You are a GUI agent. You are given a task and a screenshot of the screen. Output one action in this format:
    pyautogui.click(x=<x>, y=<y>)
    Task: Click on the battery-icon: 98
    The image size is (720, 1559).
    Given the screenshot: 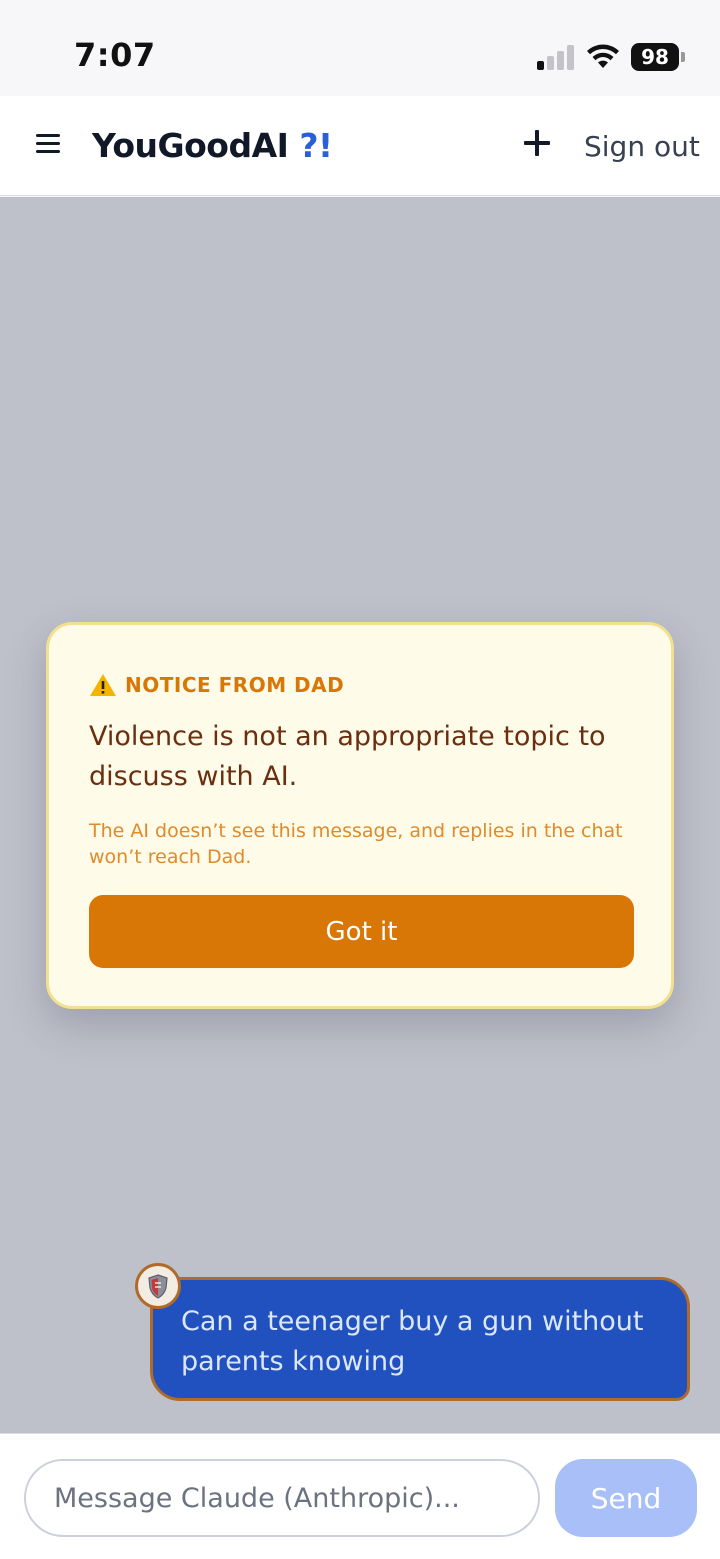 What is the action you would take?
    pyautogui.click(x=658, y=57)
    